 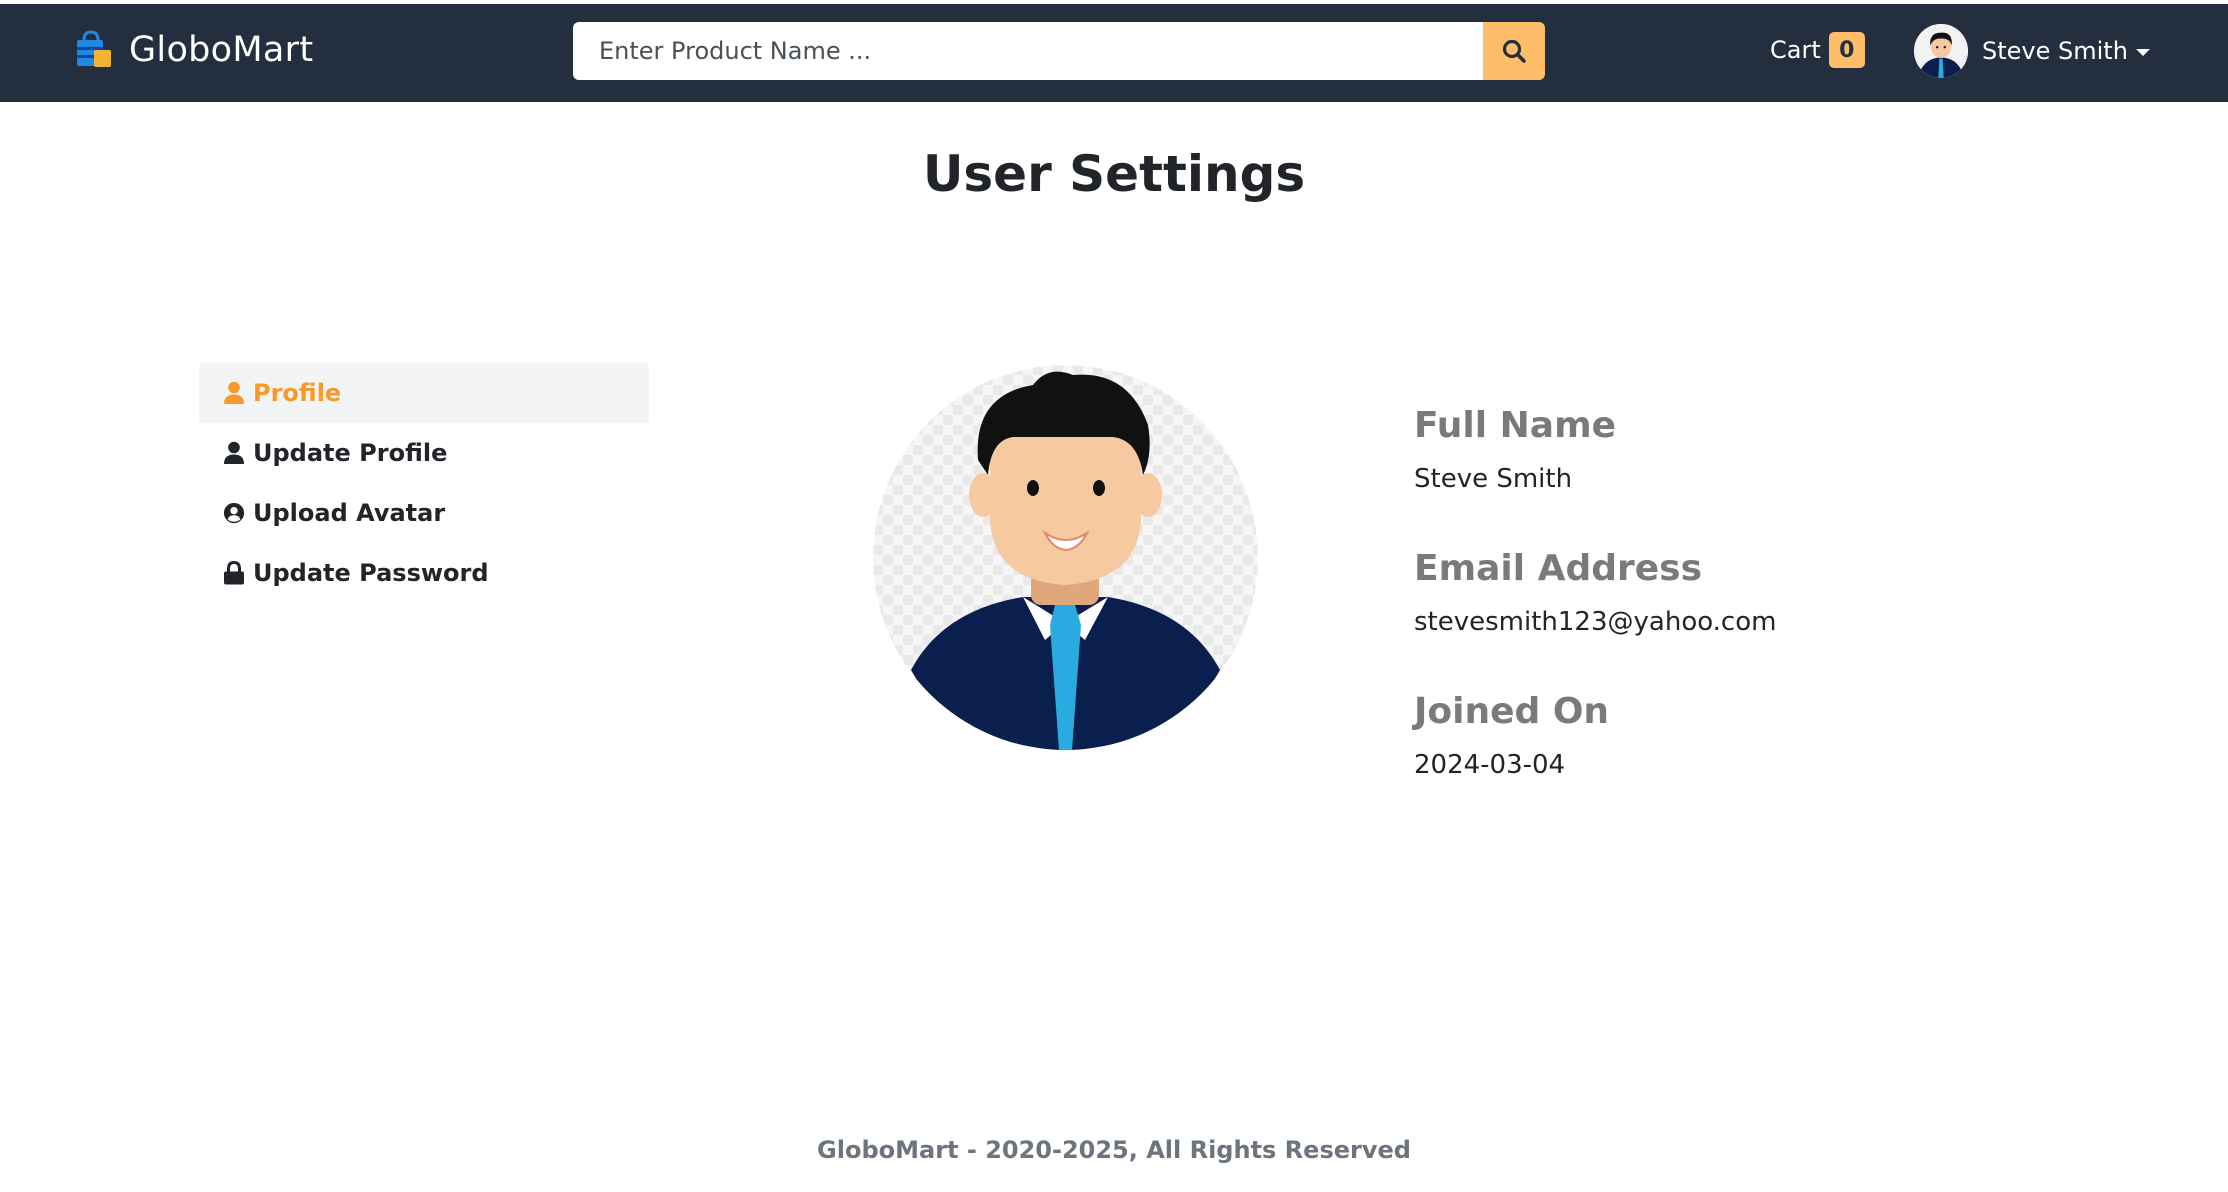 I want to click on search-icon, so click(x=1514, y=51).